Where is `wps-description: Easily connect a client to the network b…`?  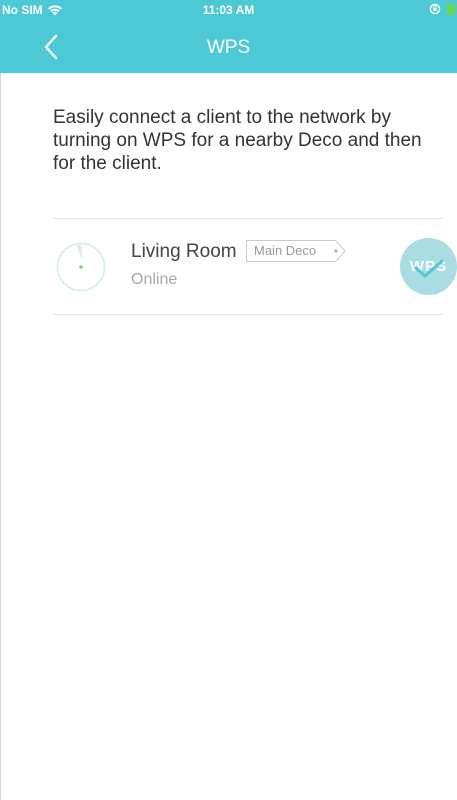
wps-description: Easily connect a client to the network b… is located at coordinates (237, 140).